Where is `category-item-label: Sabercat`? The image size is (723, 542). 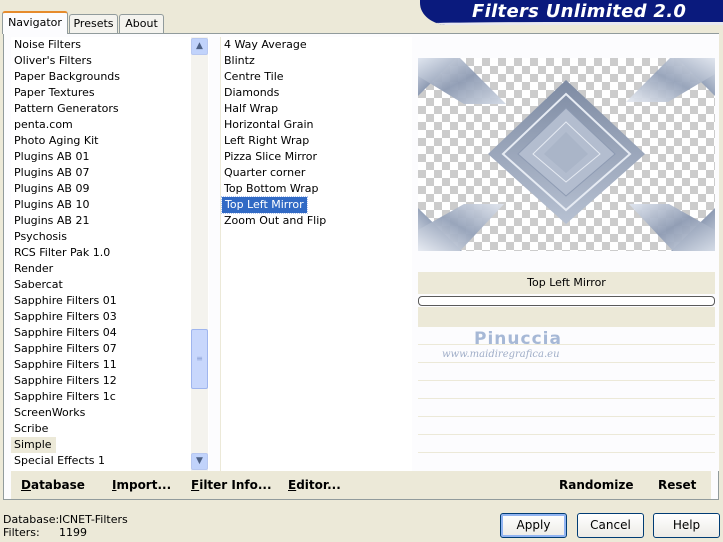
category-item-label: Sabercat is located at coordinates (38, 284).